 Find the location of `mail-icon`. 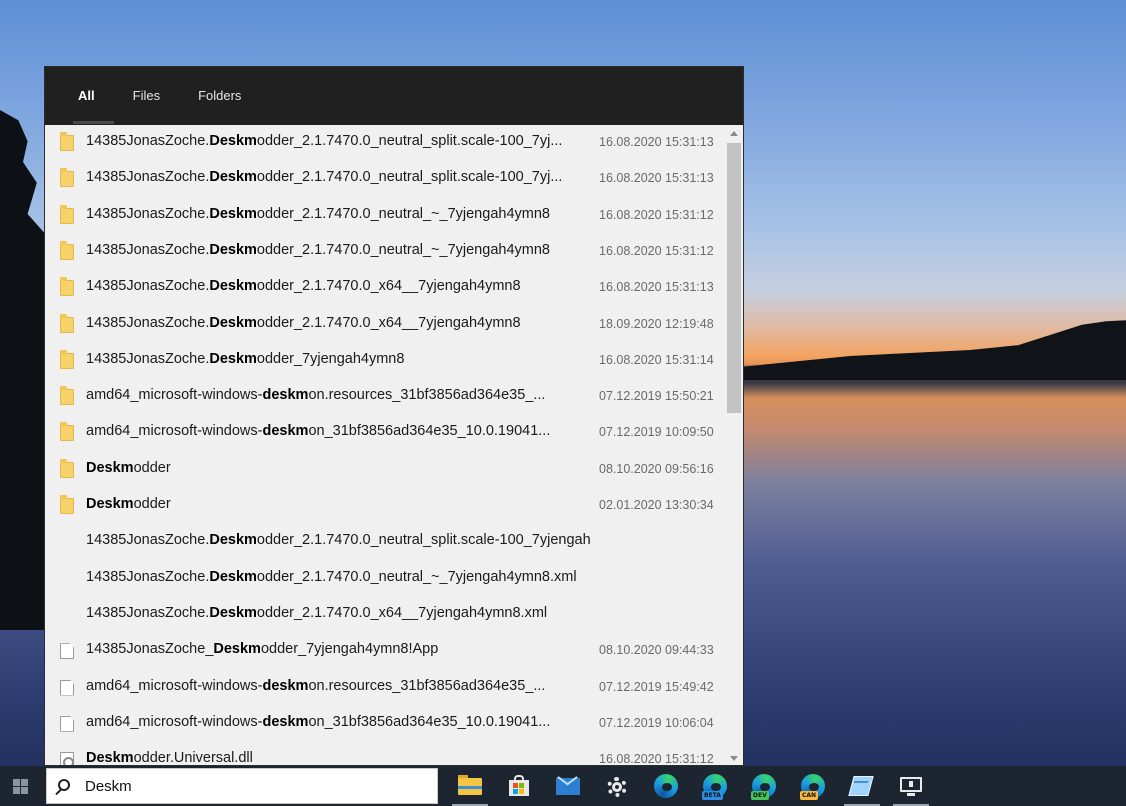

mail-icon is located at coordinates (568, 786).